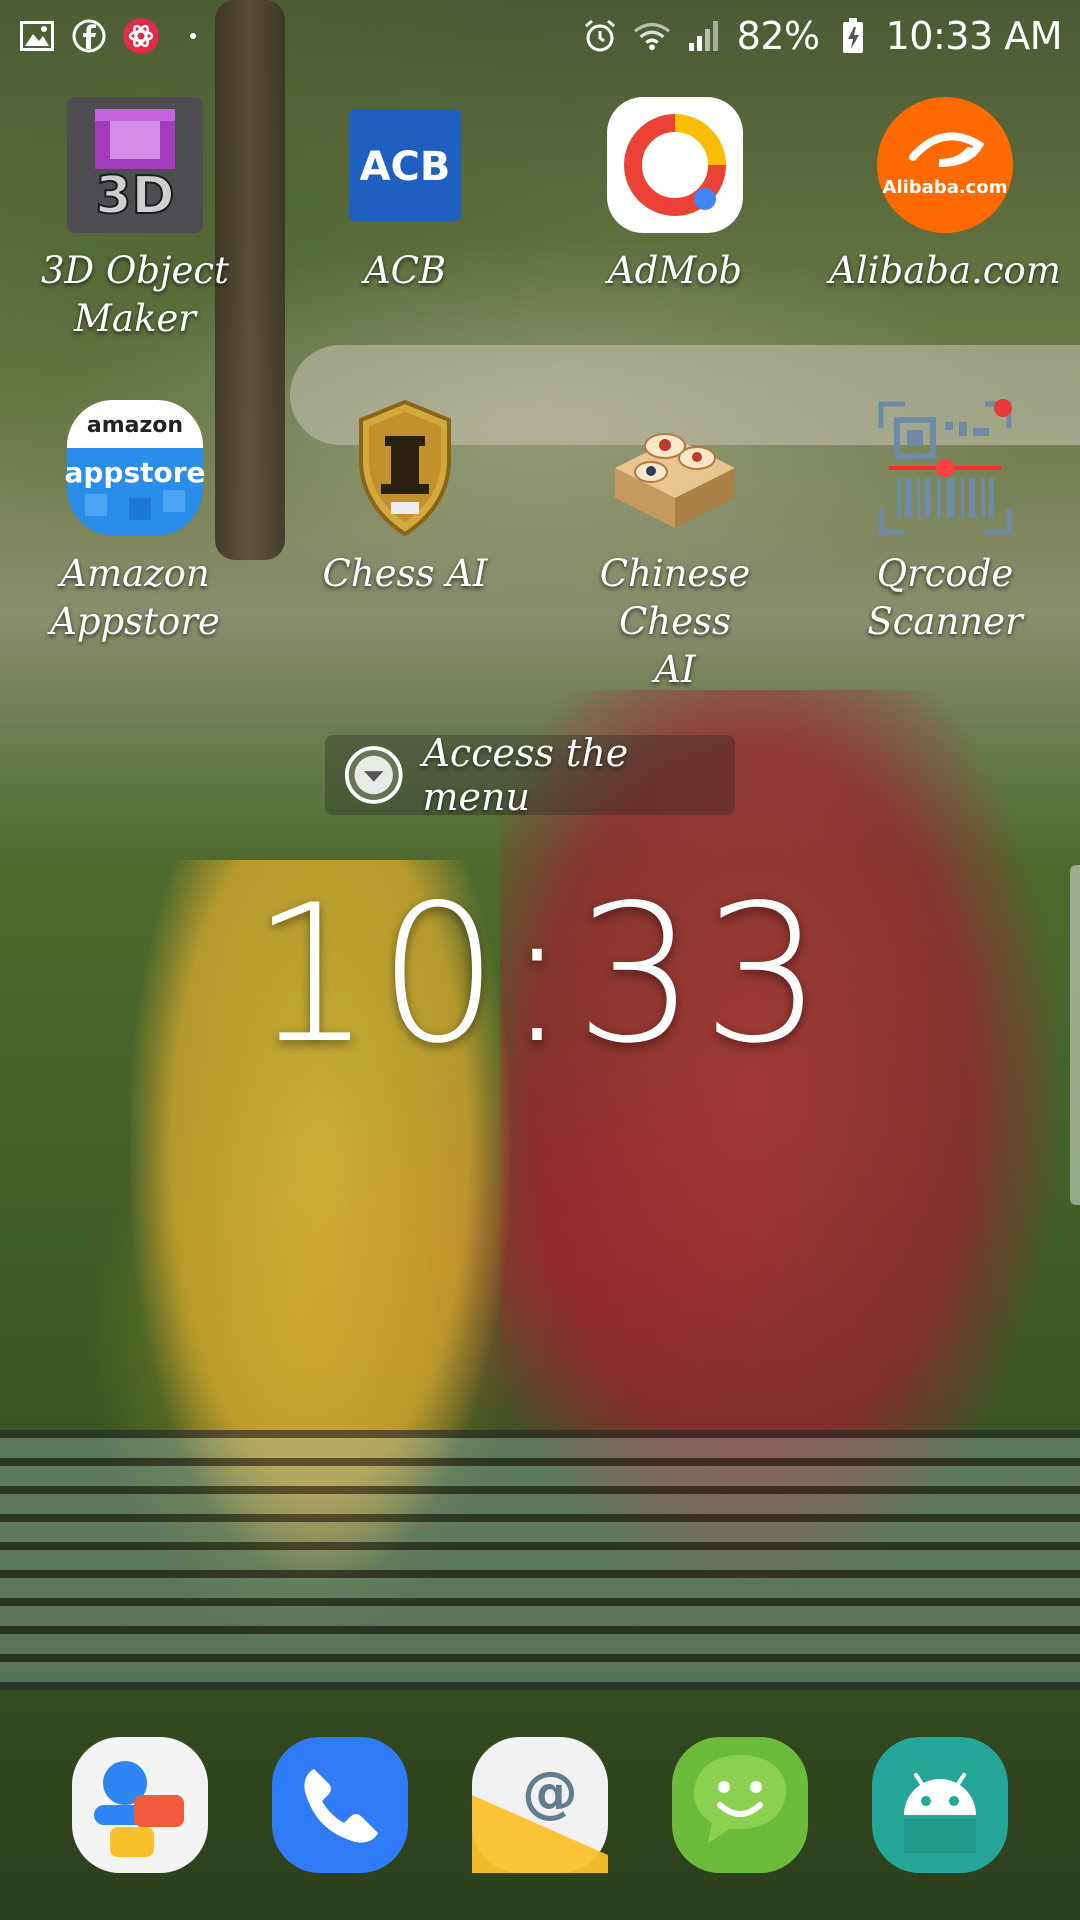 The image size is (1080, 1920). What do you see at coordinates (675, 621) in the screenshot?
I see `app-label: Chinese Chess AI` at bounding box center [675, 621].